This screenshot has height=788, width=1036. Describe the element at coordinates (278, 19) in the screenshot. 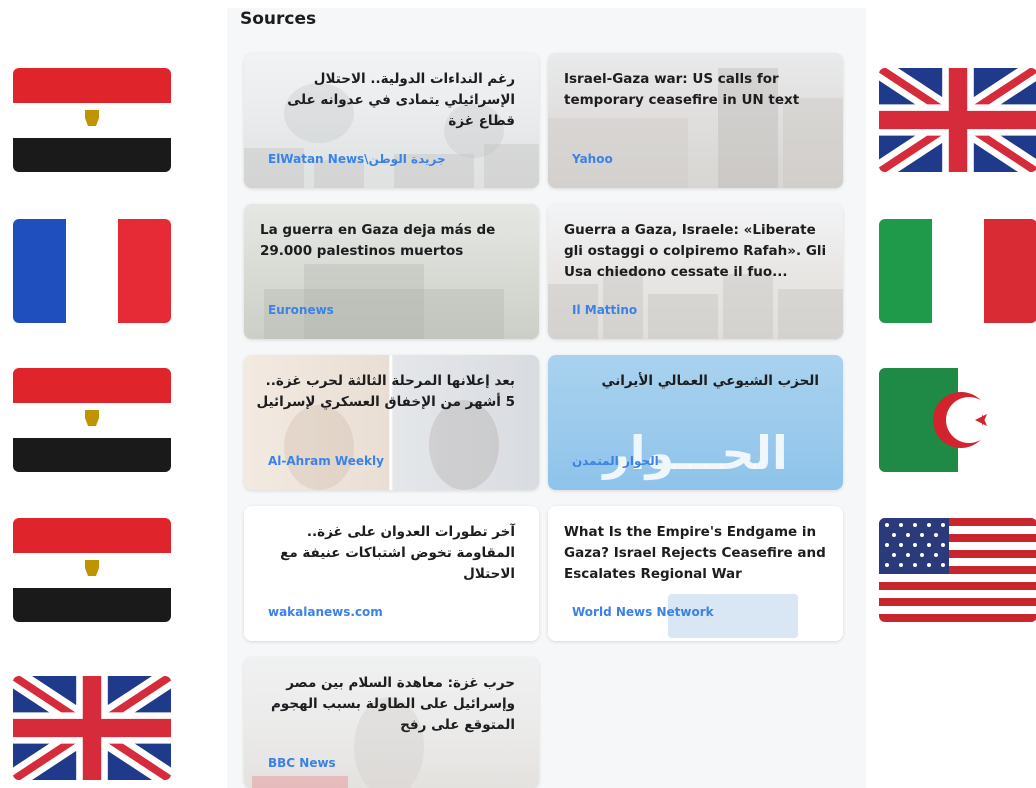

I see `sources-heading: Sources` at that location.